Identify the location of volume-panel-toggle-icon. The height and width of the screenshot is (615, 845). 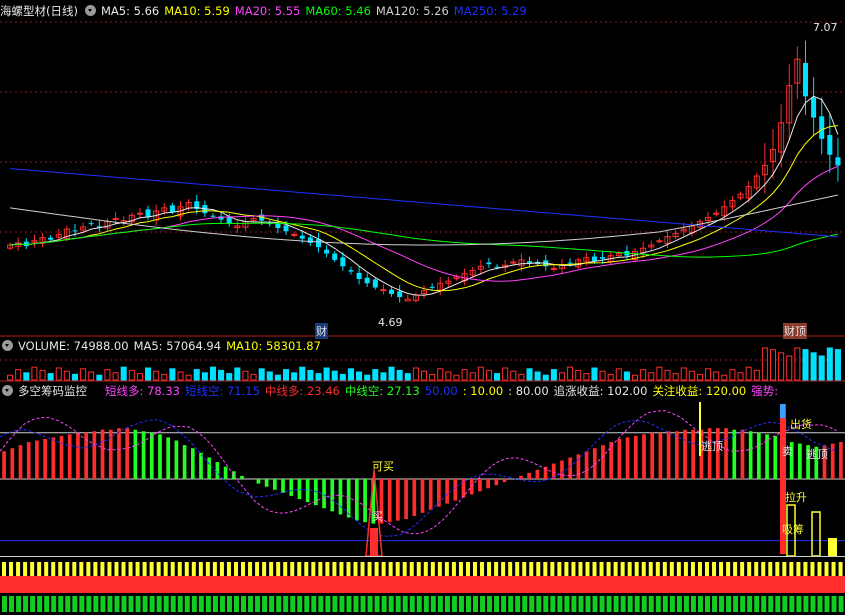
(7, 345).